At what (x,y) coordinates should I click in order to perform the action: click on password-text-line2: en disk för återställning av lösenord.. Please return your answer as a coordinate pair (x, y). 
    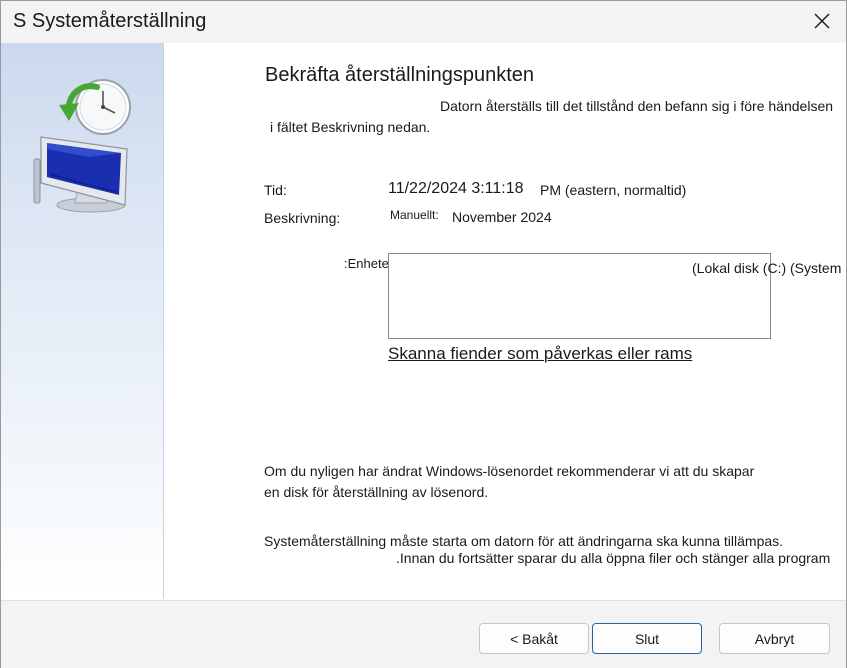
    Looking at the image, I should click on (376, 492).